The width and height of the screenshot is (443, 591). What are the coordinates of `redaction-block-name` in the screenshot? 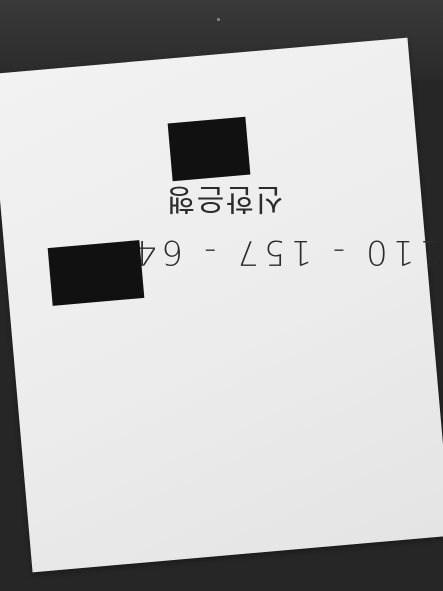 It's located at (209, 149).